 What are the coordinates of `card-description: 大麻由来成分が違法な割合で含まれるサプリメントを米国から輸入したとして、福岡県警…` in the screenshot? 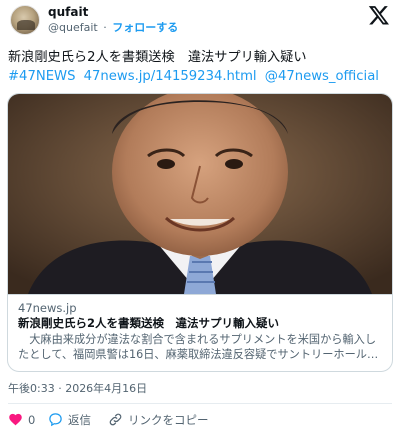 It's located at (198, 347).